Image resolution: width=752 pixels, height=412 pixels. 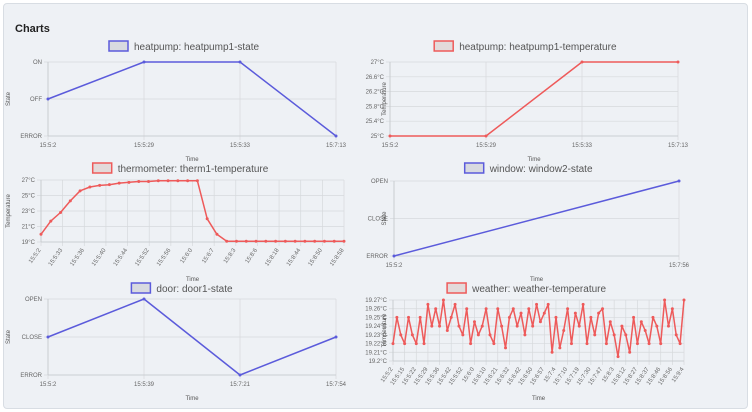 I want to click on x-tick-label: 15:5:40, so click(x=99, y=257).